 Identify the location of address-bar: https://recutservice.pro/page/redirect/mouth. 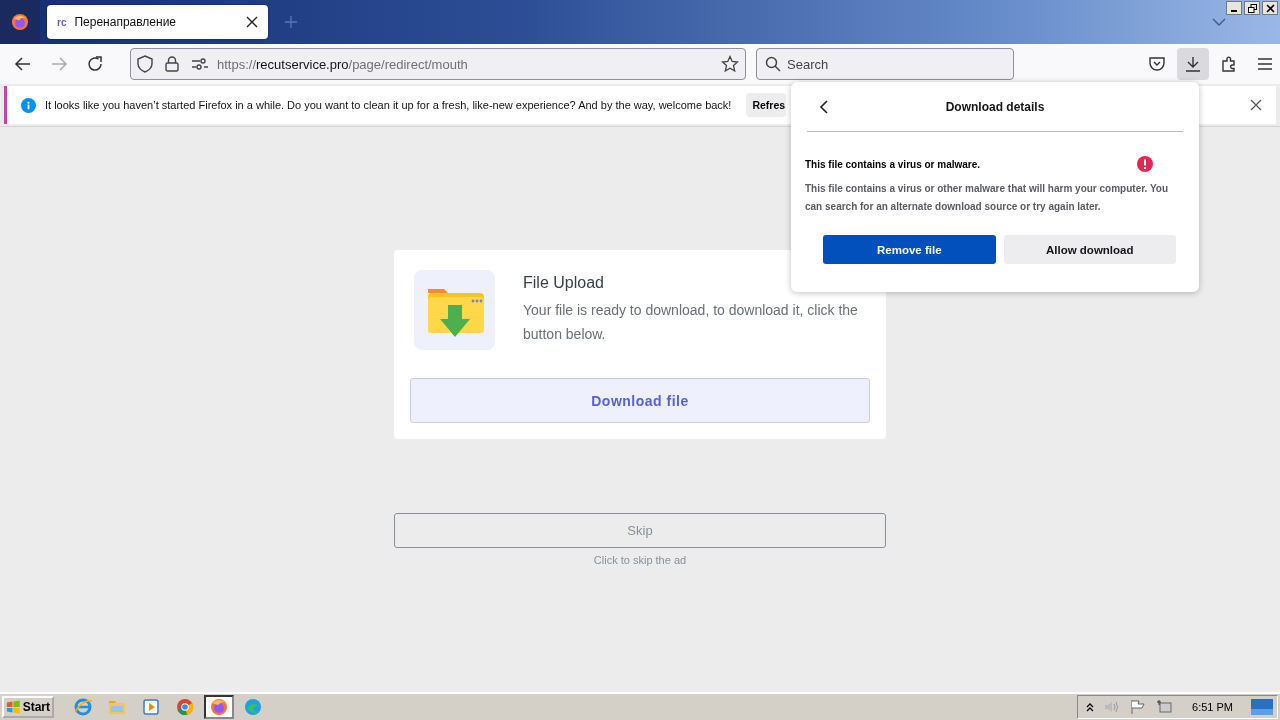
(438, 64).